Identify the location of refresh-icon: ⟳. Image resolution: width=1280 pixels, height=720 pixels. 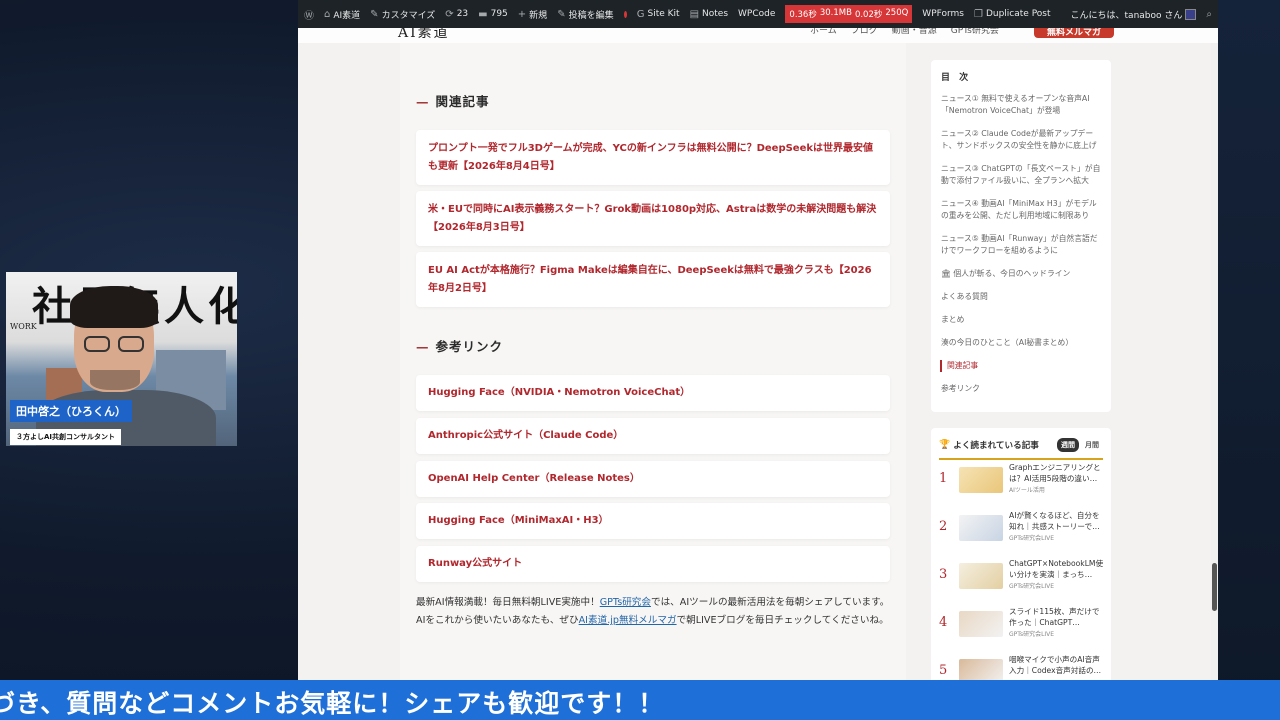
(449, 14).